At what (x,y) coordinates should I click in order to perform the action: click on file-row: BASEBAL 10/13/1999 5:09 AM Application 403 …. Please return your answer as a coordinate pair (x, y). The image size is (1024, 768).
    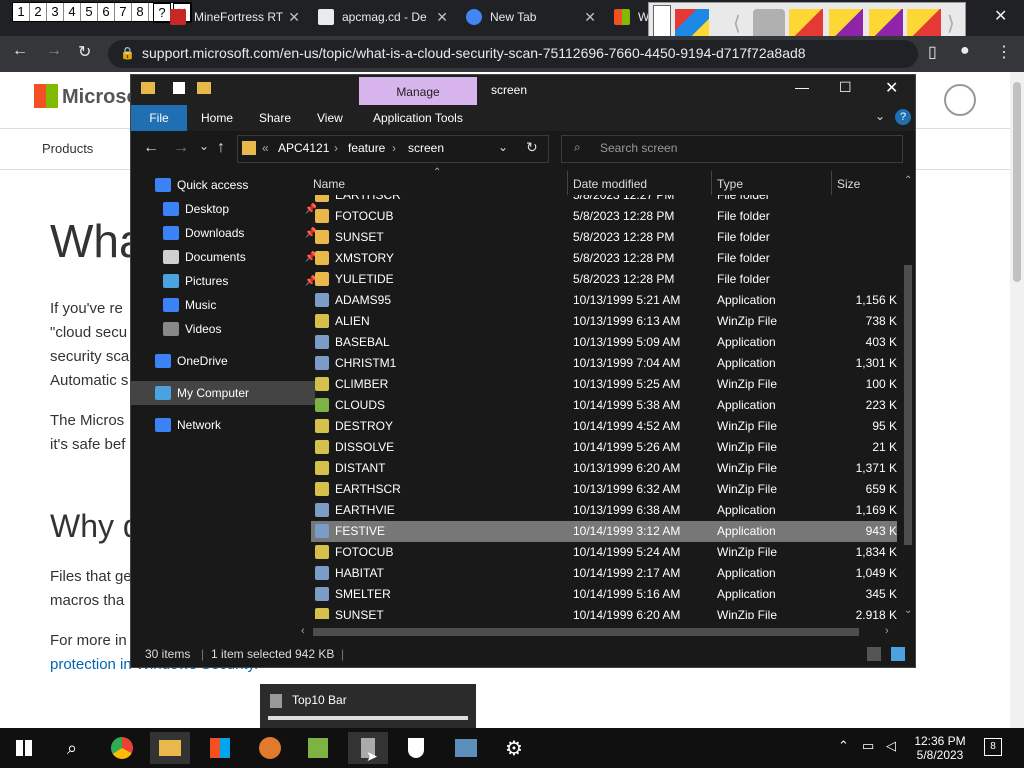
    Looking at the image, I should click on (604, 342).